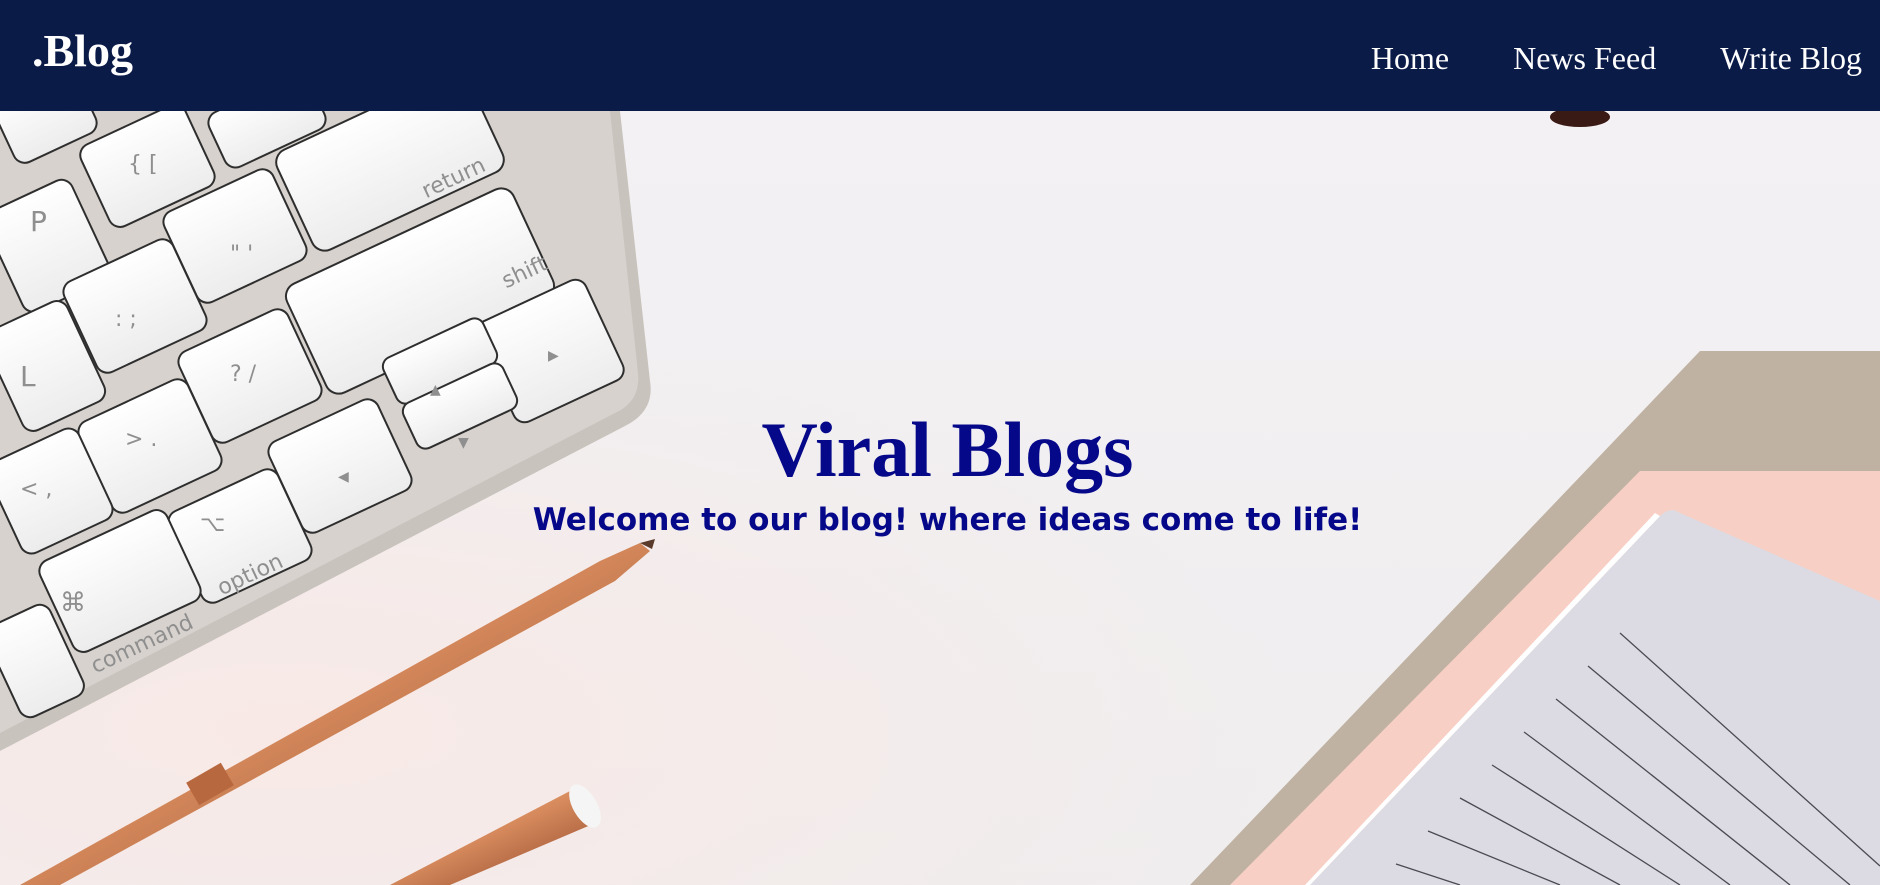 Image resolution: width=1880 pixels, height=885 pixels. Describe the element at coordinates (1410, 58) in the screenshot. I see `nav-link-home: Home` at that location.